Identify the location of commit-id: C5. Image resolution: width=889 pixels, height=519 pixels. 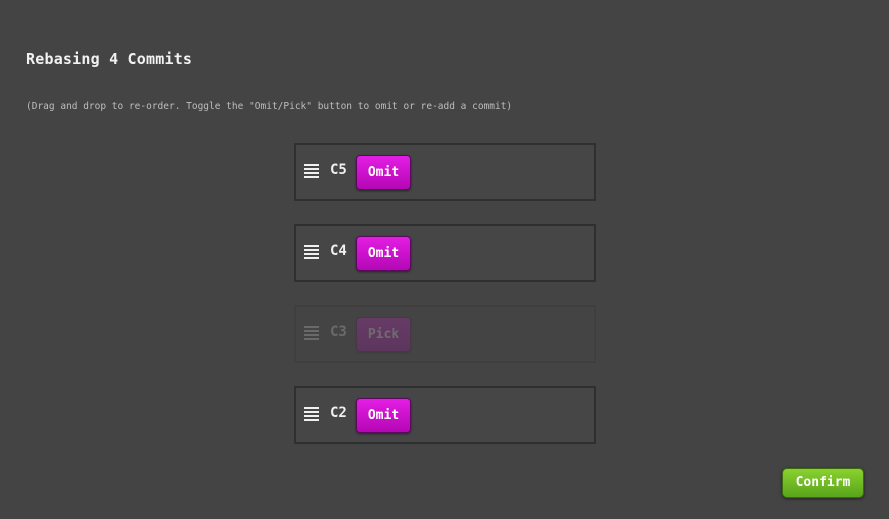
(338, 170).